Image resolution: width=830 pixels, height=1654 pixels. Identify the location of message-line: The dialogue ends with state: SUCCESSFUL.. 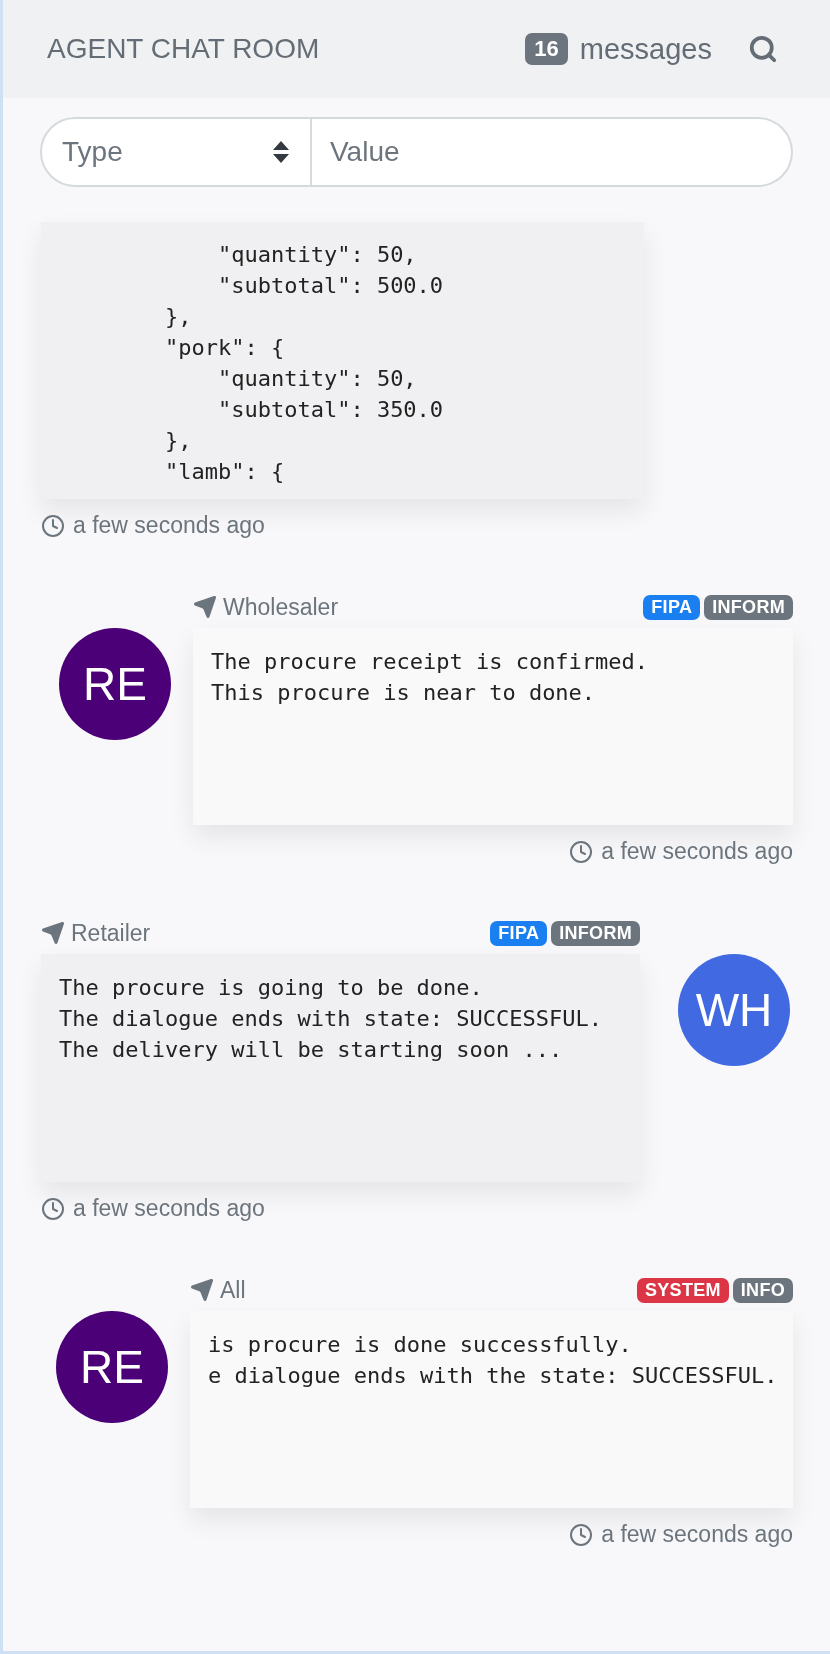
(331, 1019).